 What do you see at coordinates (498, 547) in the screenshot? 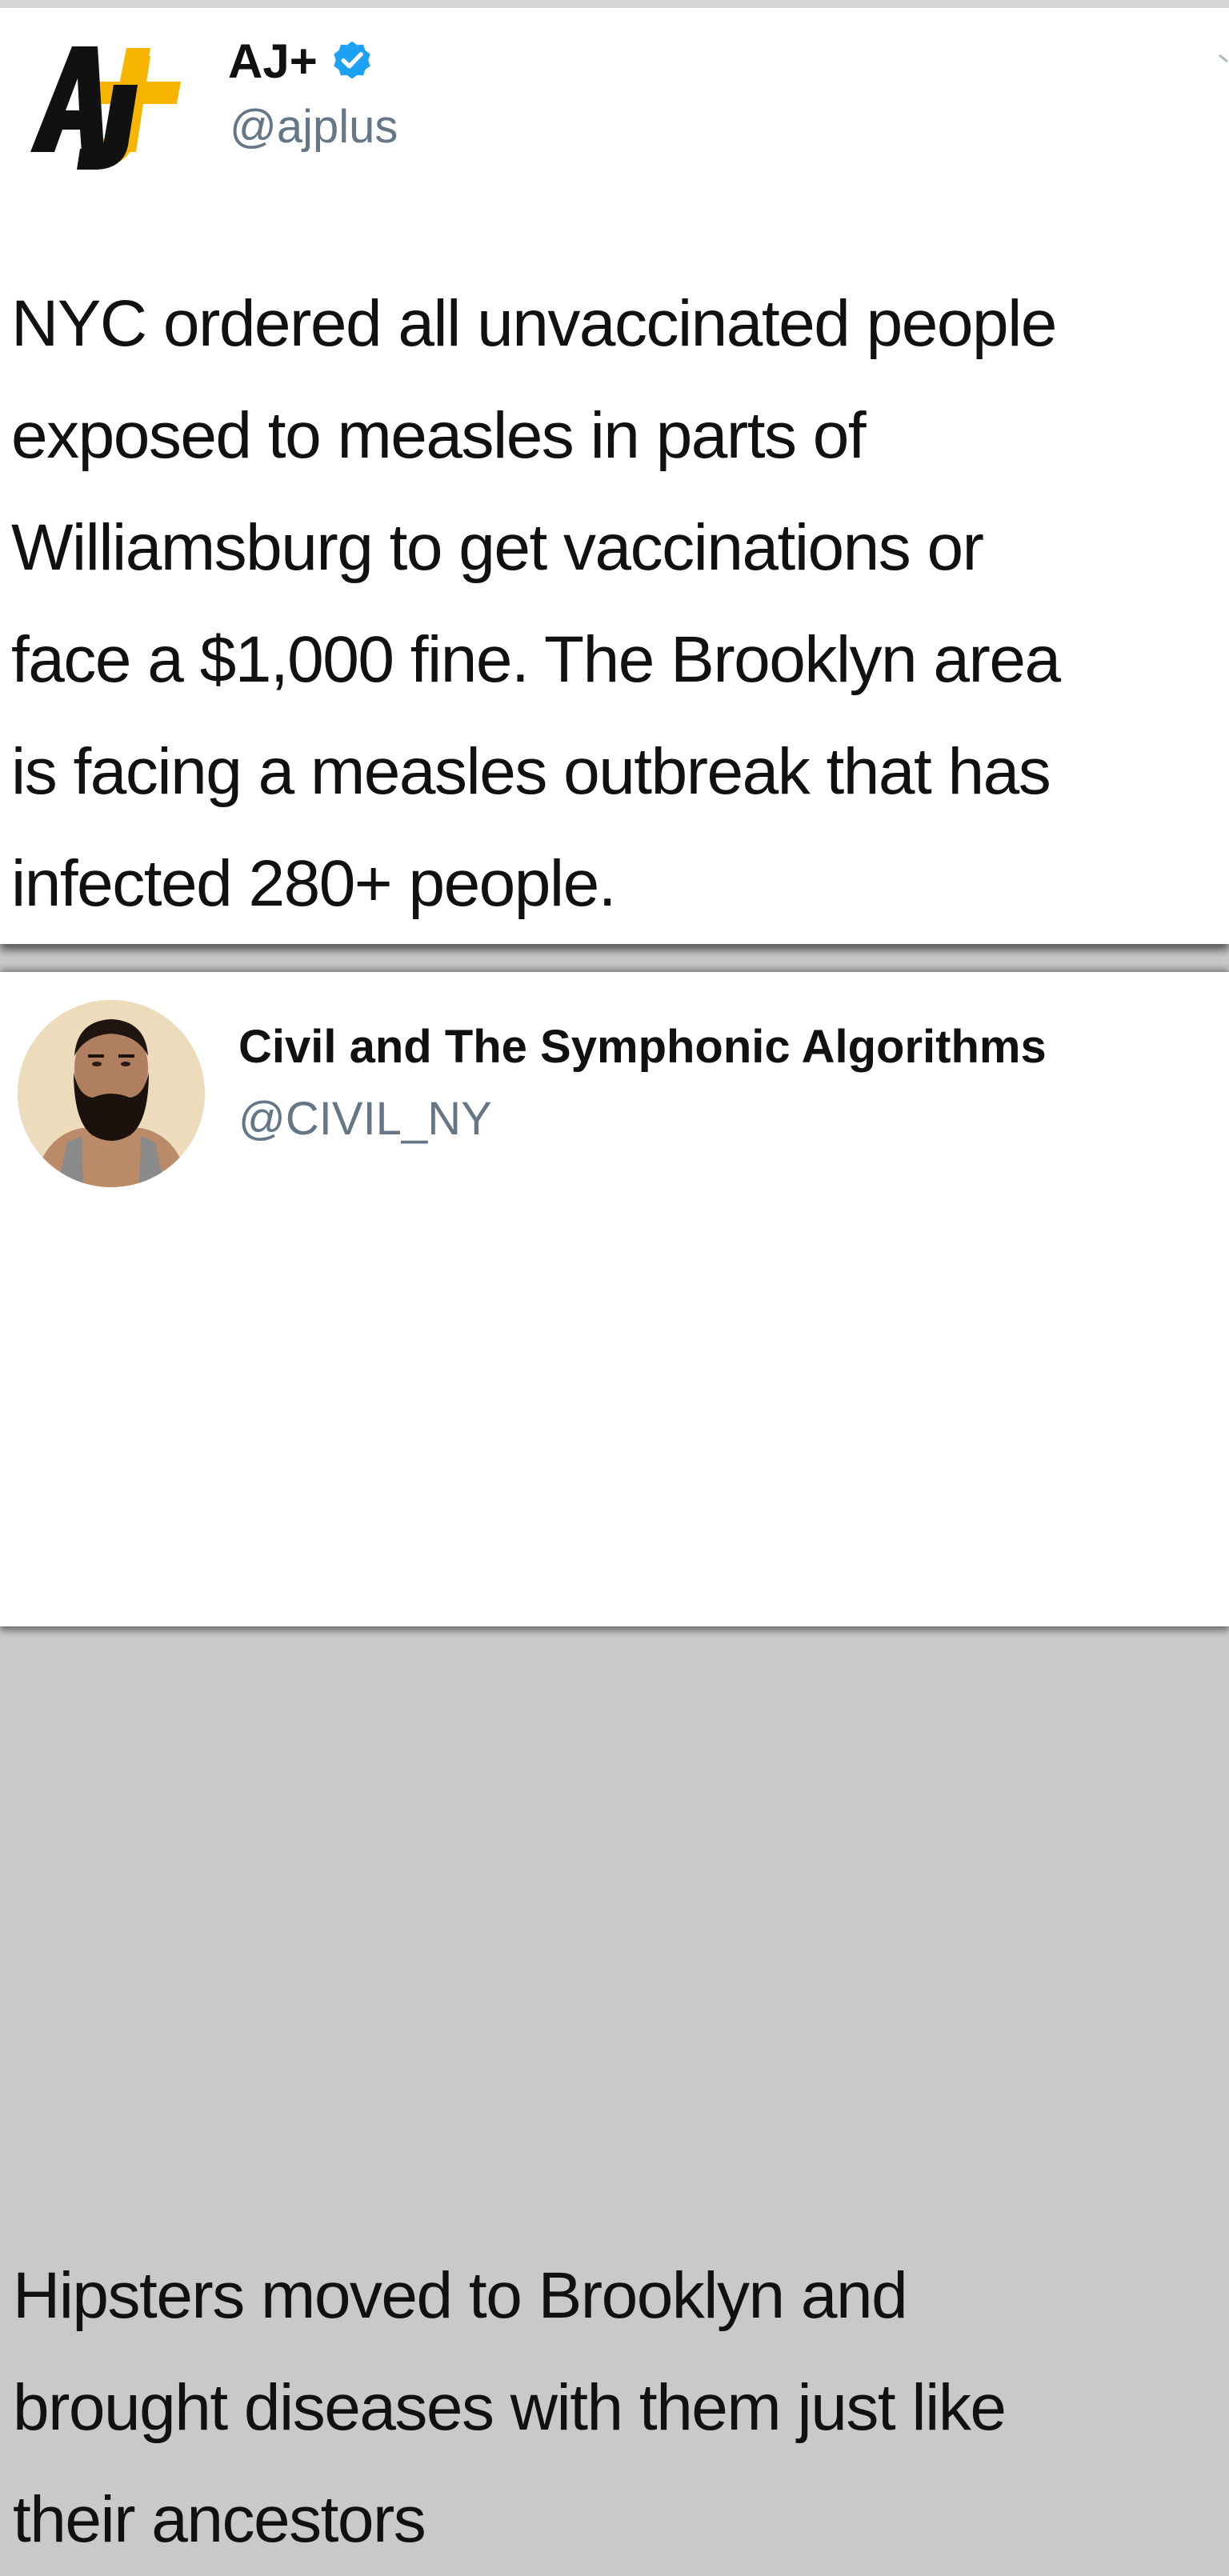
I see `tweet-text-line: Williamsburg to get vaccinations or` at bounding box center [498, 547].